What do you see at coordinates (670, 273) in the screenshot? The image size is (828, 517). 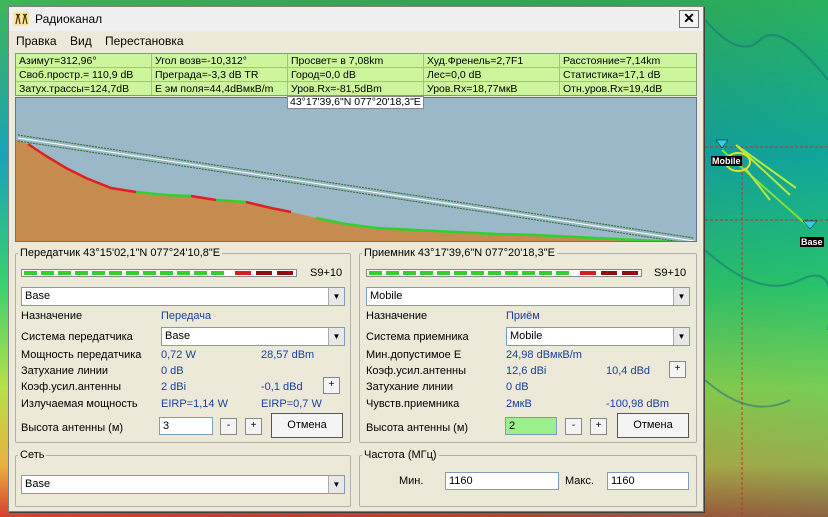 I see `rx-signal-label: S9+10` at bounding box center [670, 273].